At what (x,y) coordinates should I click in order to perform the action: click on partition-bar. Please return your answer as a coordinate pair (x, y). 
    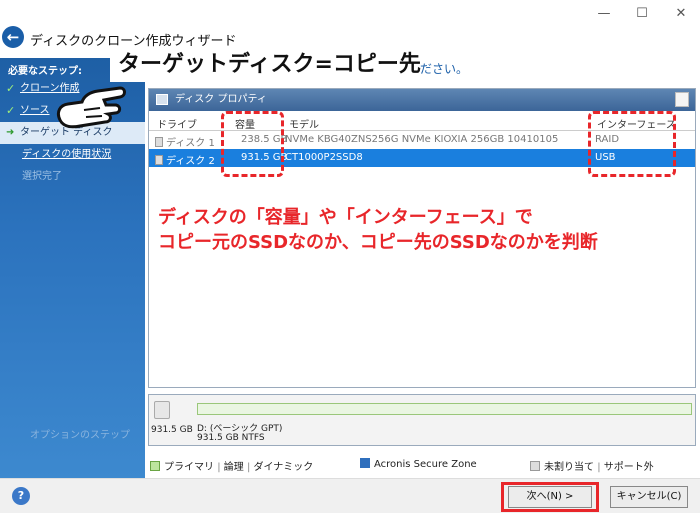
    Looking at the image, I should click on (444, 409).